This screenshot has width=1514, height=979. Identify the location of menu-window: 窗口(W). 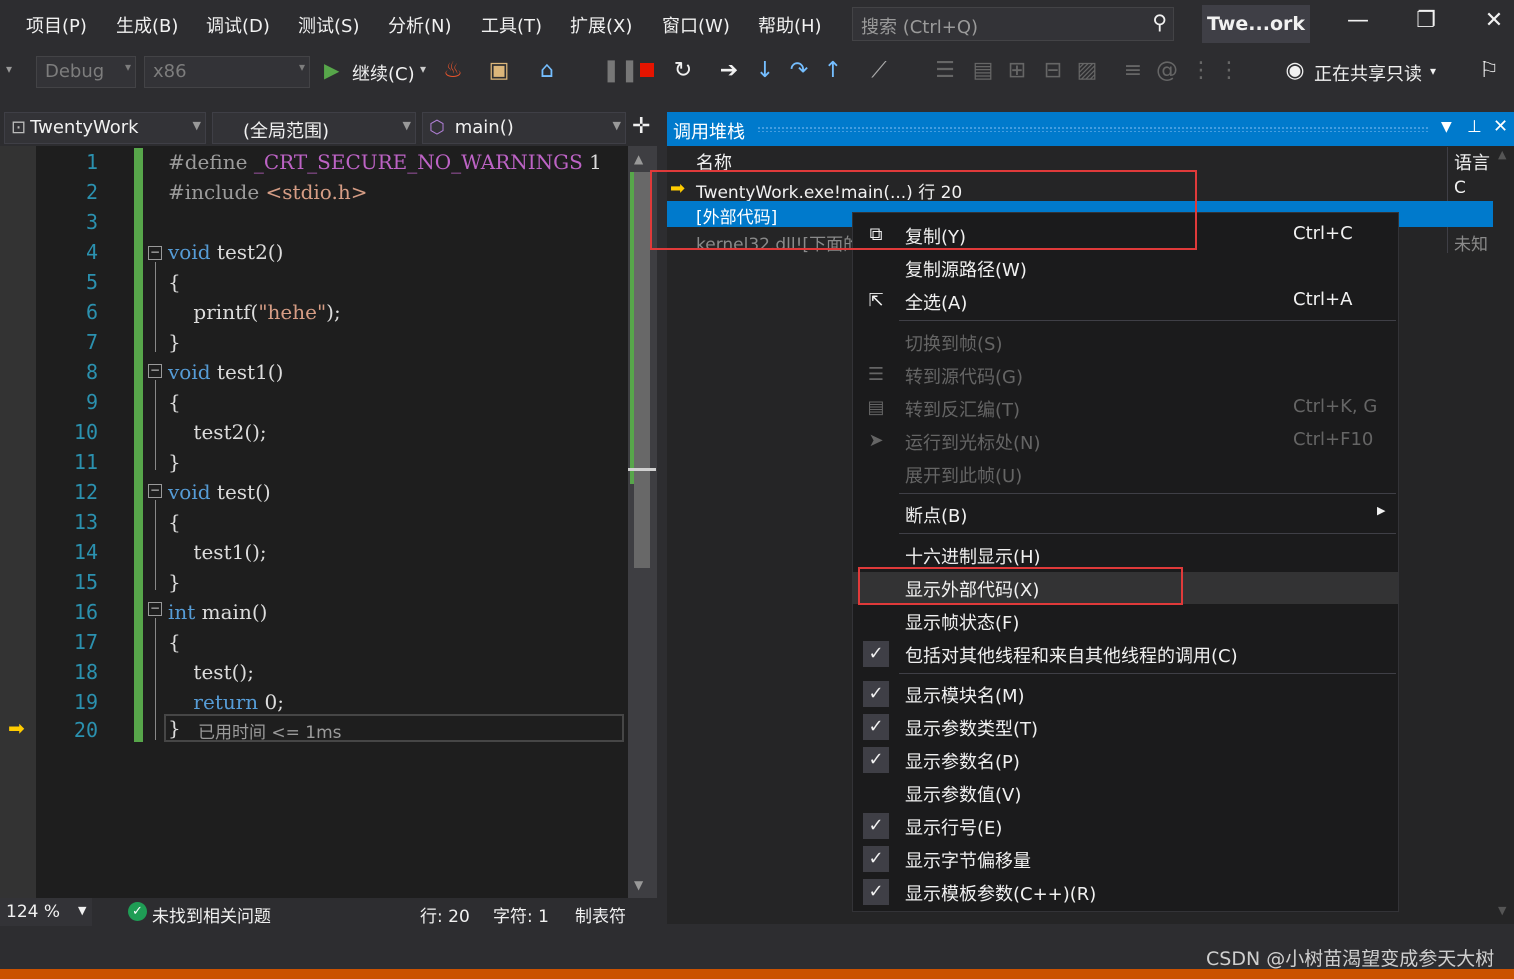
(696, 25).